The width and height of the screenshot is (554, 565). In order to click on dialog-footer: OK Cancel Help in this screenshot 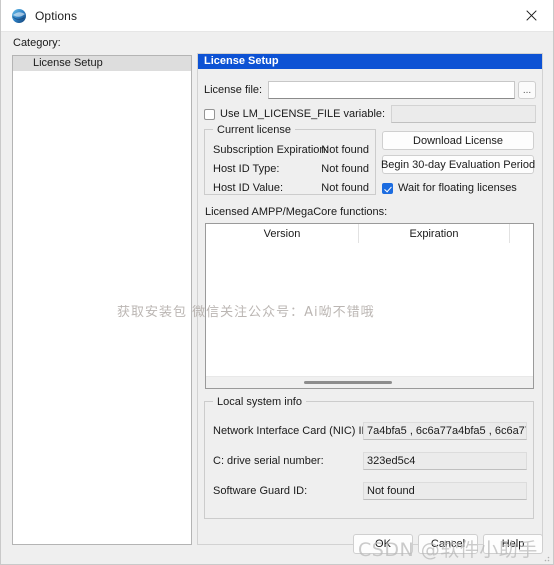, I will do `click(448, 544)`.